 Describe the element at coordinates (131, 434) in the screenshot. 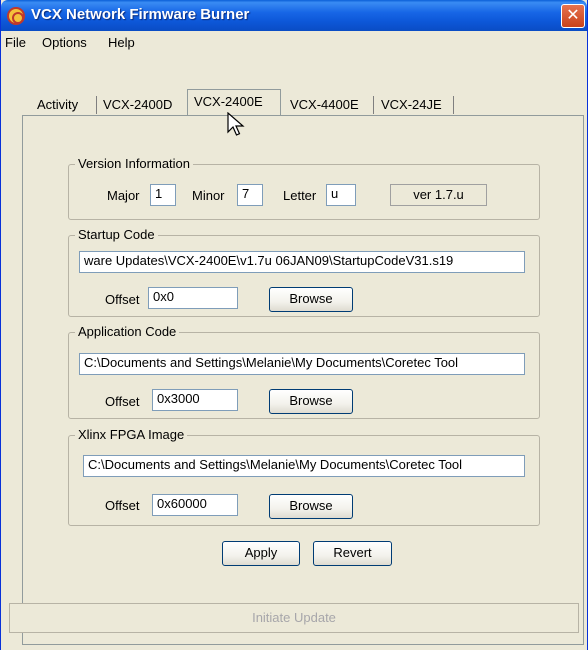

I see `fpga-image-legend: Xlinx FPGA Image` at that location.